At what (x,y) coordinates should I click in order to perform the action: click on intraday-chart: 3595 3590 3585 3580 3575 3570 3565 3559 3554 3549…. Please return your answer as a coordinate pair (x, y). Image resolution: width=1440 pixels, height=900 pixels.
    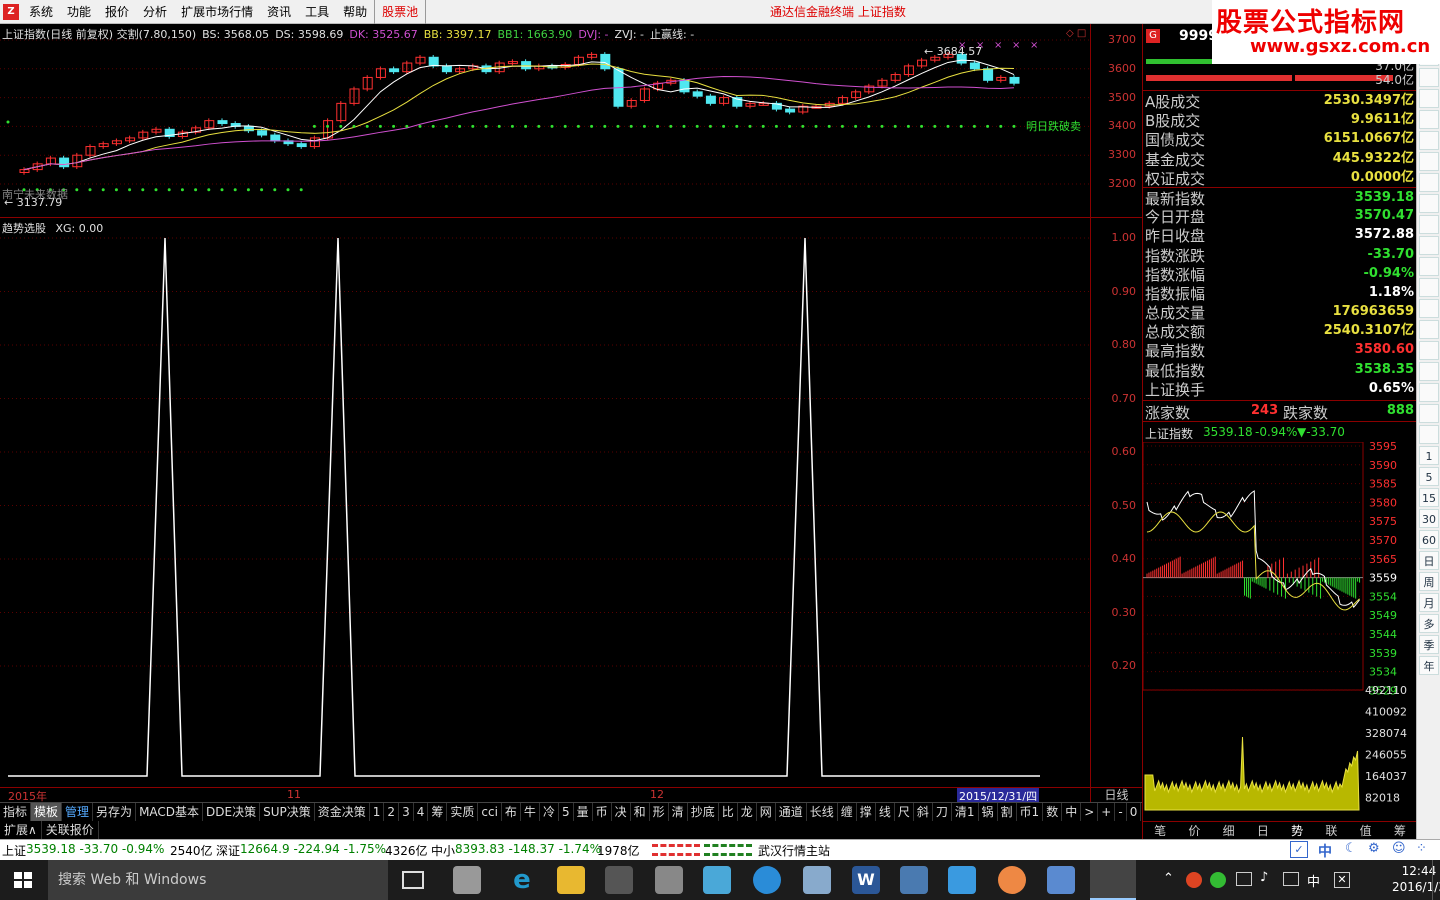
    Looking at the image, I should click on (1279, 626).